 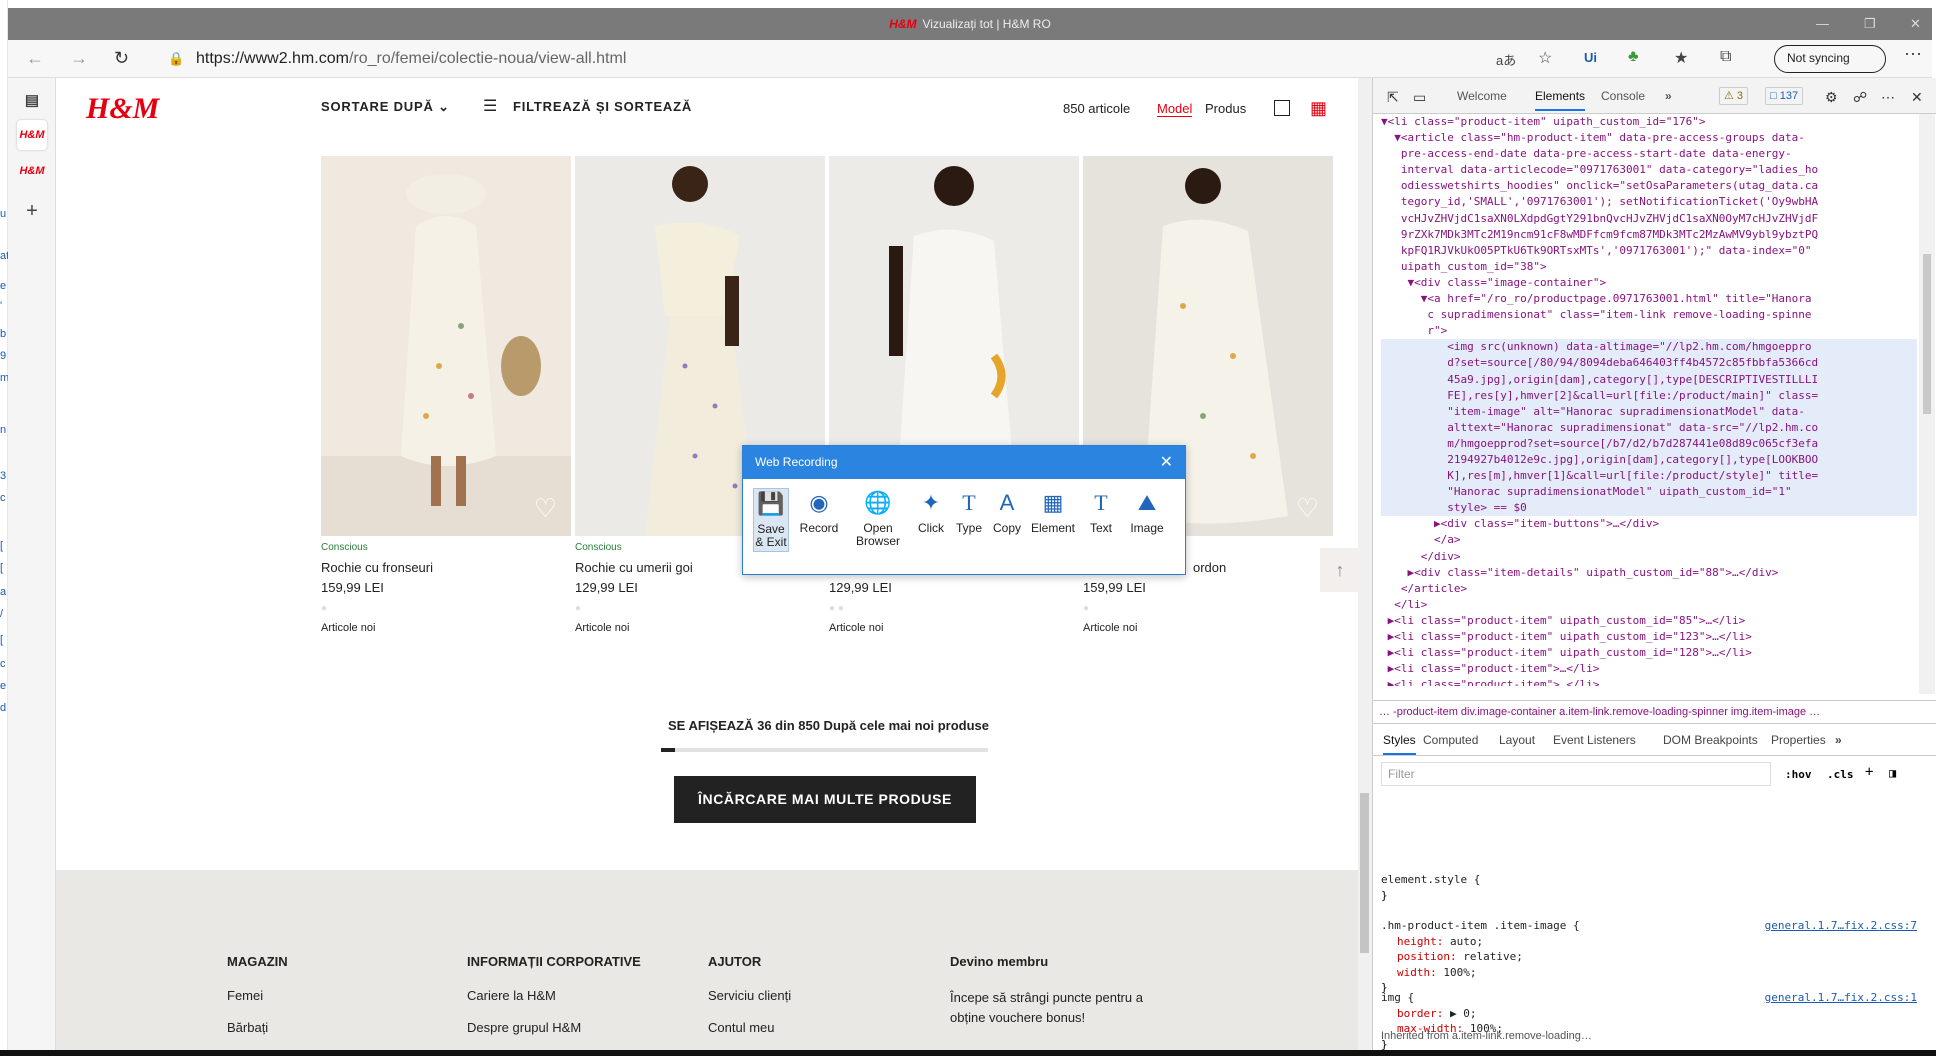 What do you see at coordinates (969, 511) in the screenshot?
I see `type-button: T Type` at bounding box center [969, 511].